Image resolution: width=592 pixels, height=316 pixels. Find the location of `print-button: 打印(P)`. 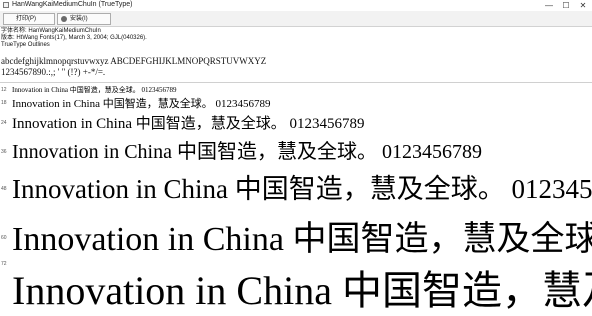

print-button: 打印(P) is located at coordinates (29, 19).